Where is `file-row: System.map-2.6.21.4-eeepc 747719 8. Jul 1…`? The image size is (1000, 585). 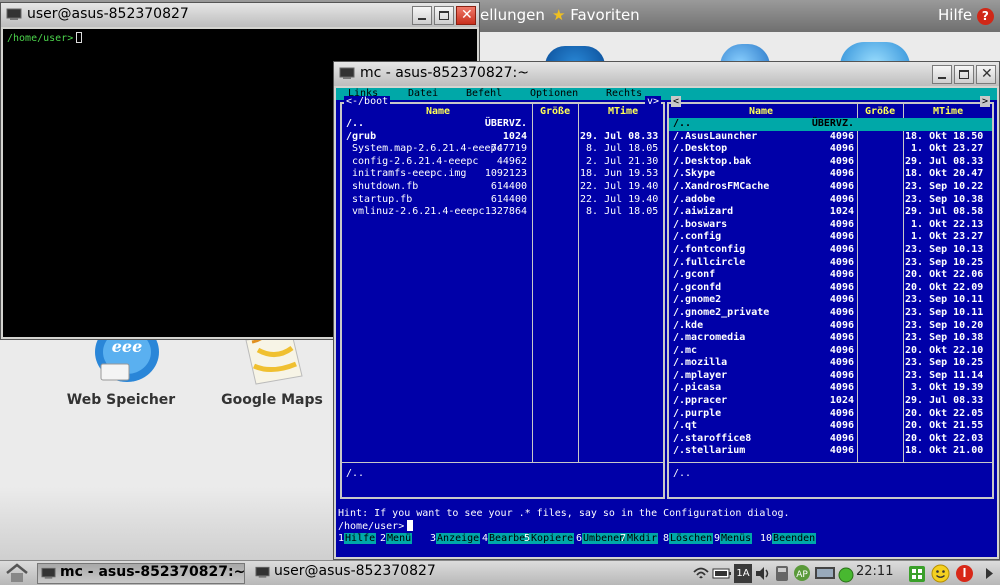
file-row: System.map-2.6.21.4-eeepc 747719 8. Jul 1… is located at coordinates (502, 149).